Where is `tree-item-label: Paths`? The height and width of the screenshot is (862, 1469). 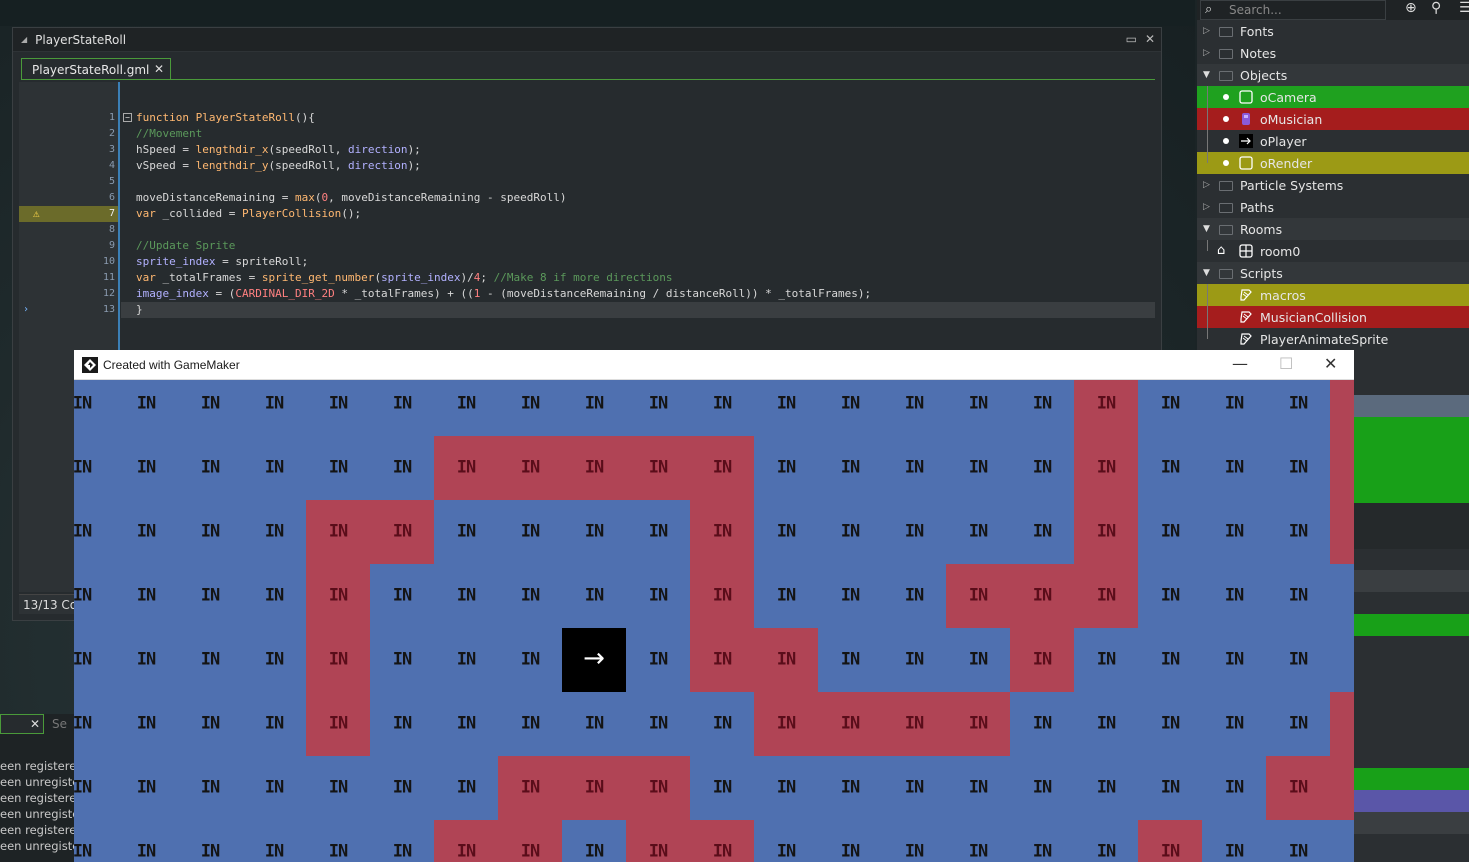 tree-item-label: Paths is located at coordinates (1257, 207).